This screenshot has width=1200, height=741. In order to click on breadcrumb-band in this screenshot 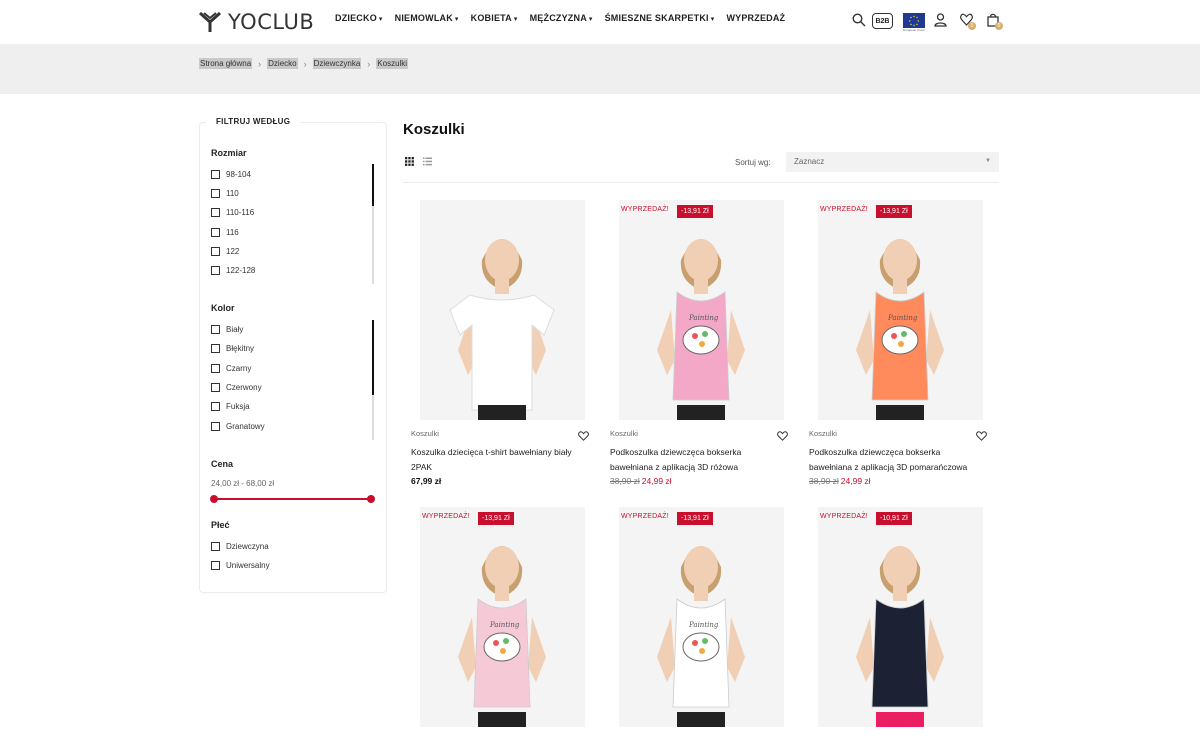, I will do `click(600, 69)`.